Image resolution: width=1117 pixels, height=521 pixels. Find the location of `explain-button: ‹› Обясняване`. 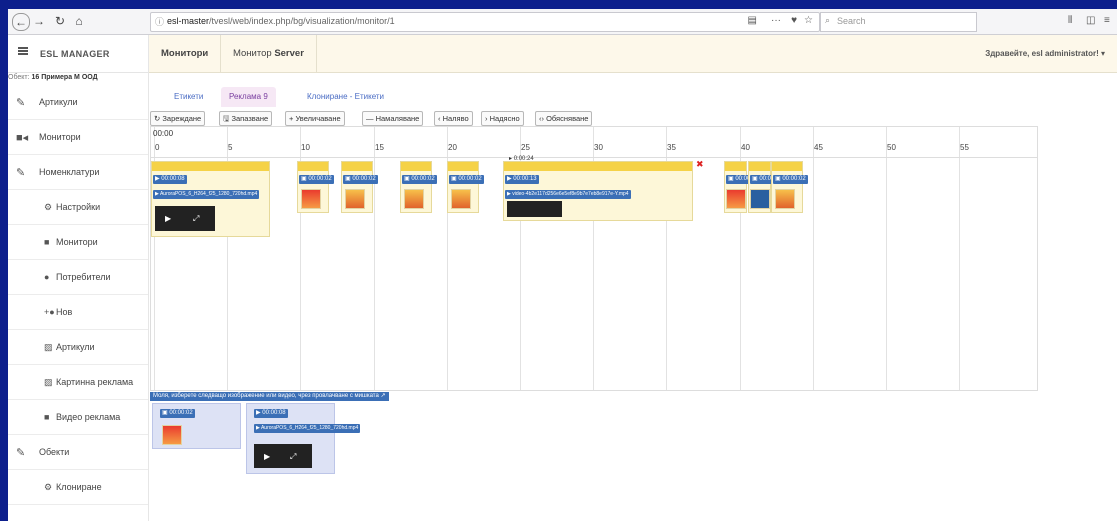

explain-button: ‹› Обясняване is located at coordinates (564, 118).